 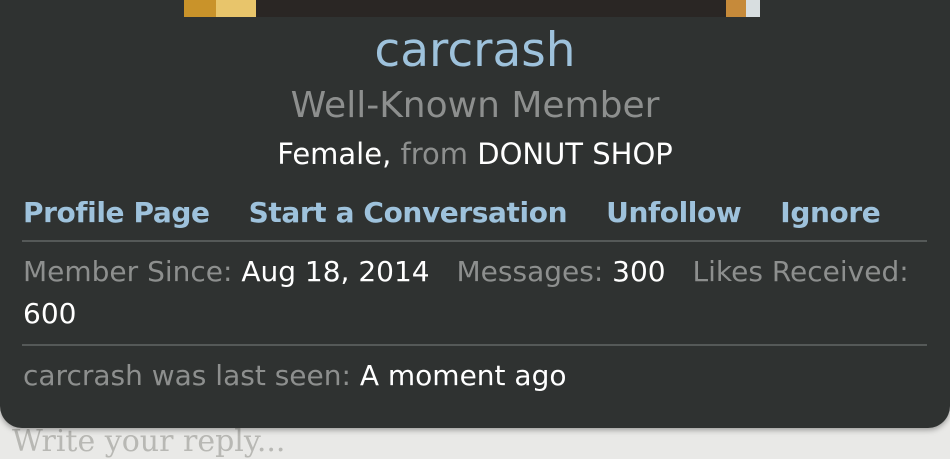 What do you see at coordinates (334, 154) in the screenshot?
I see `member-gender: Female,` at bounding box center [334, 154].